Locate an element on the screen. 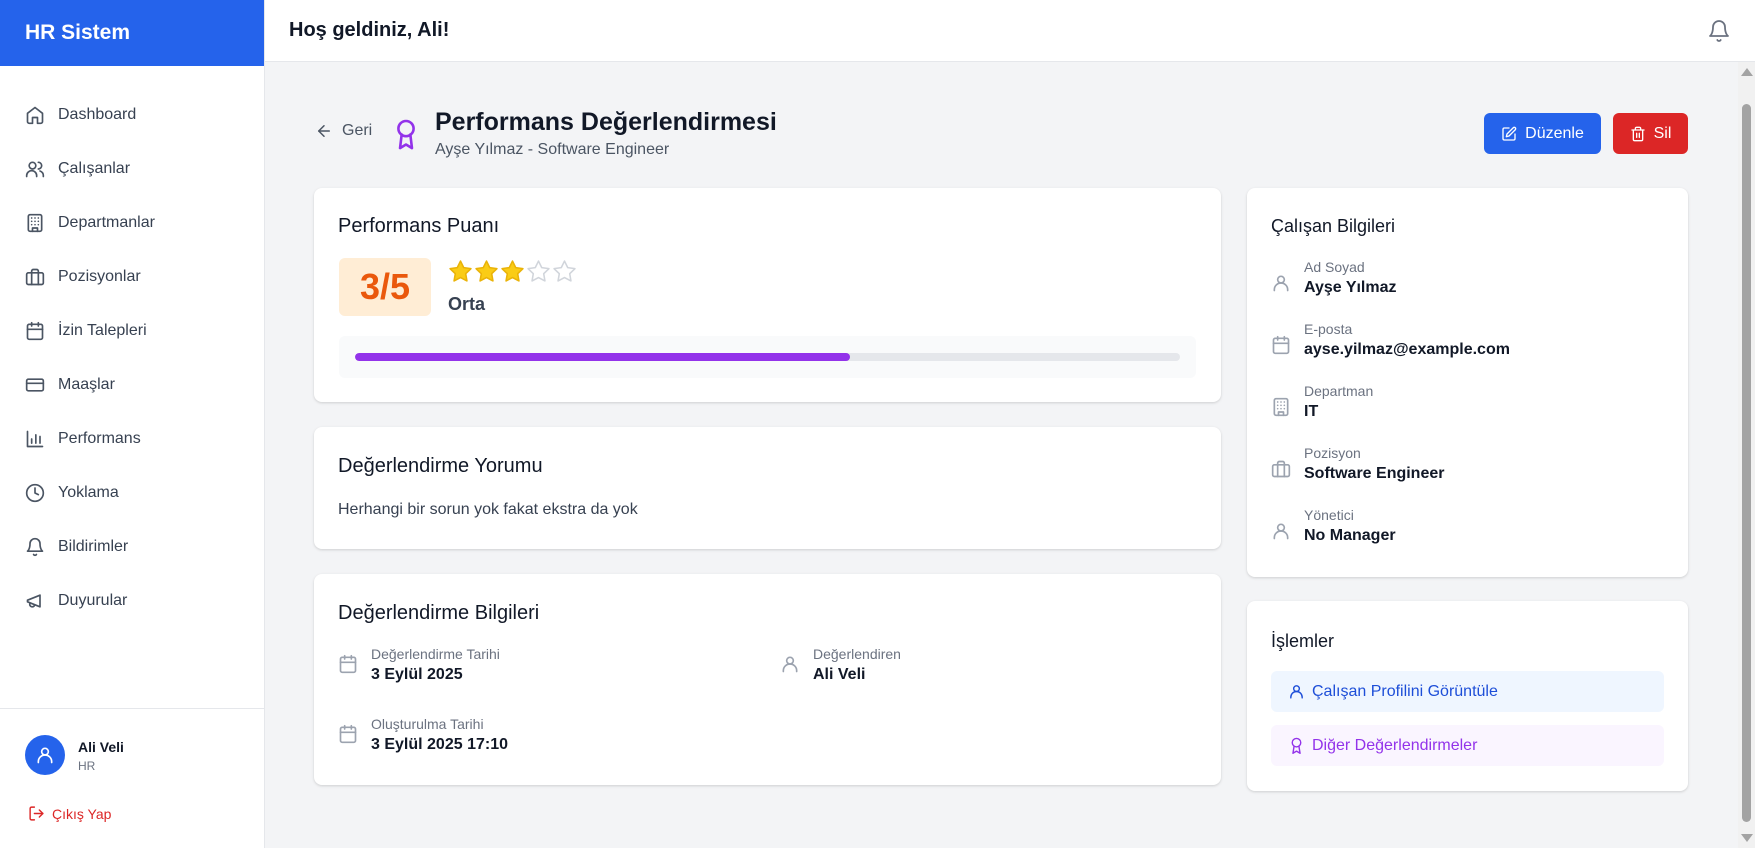  progress-container is located at coordinates (767, 357).